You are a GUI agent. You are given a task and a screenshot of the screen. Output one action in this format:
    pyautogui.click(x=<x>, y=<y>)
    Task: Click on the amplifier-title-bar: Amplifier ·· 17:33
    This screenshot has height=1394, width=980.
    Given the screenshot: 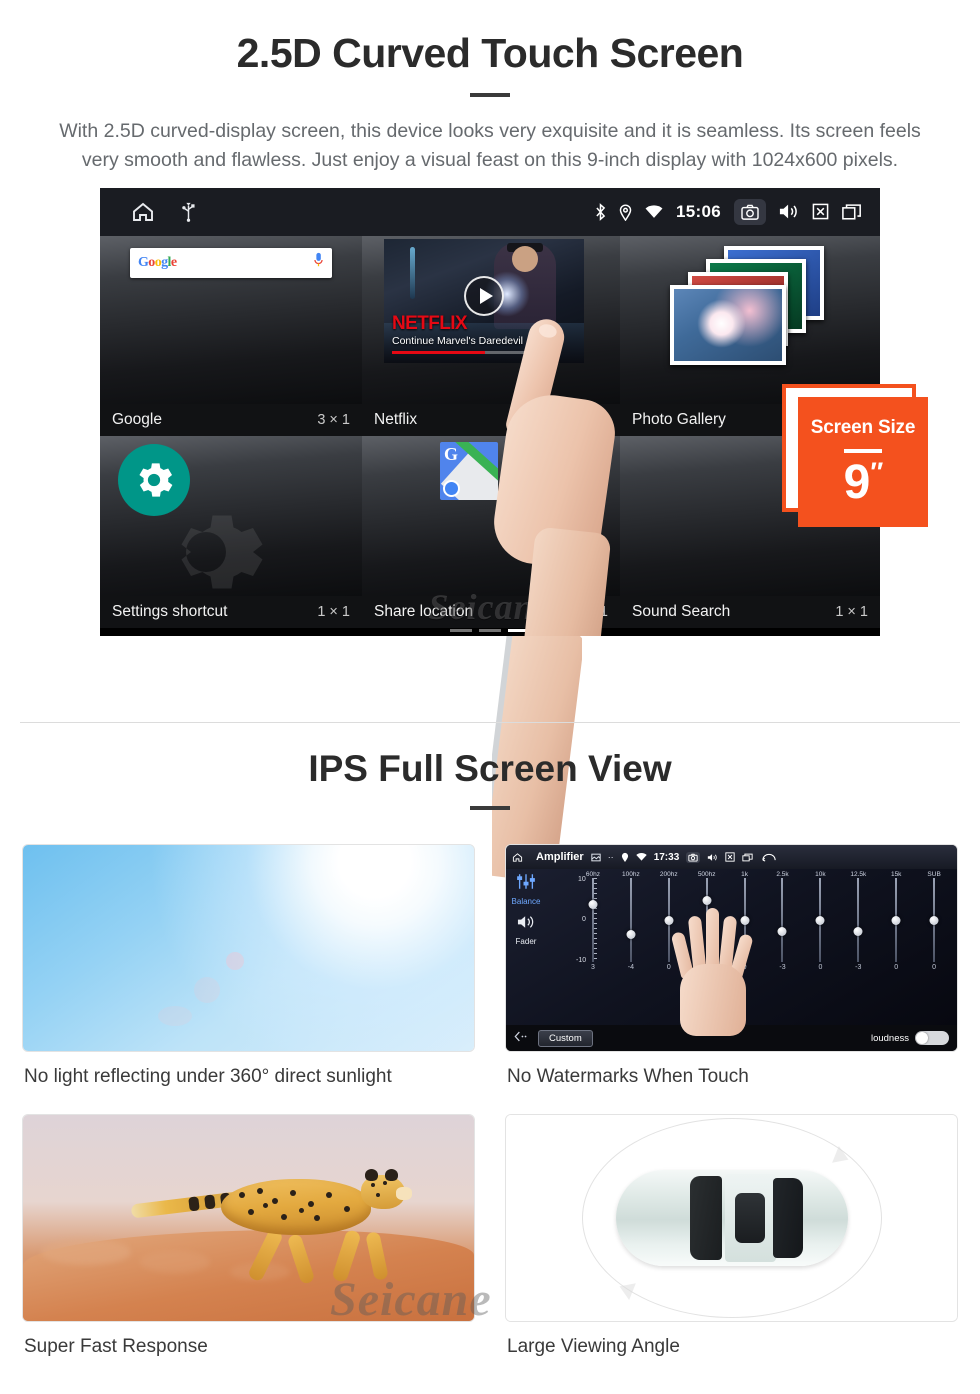 What is the action you would take?
    pyautogui.click(x=731, y=857)
    